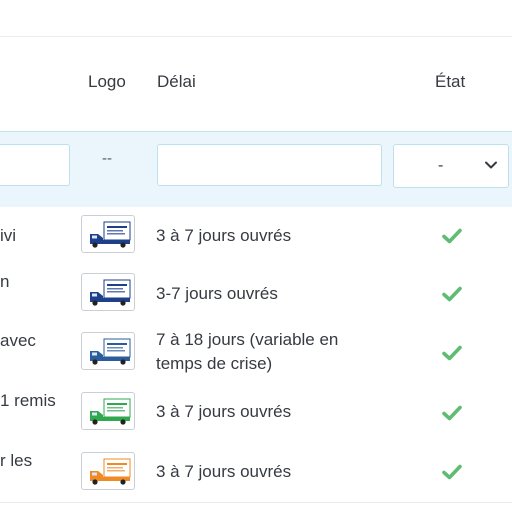  Describe the element at coordinates (107, 82) in the screenshot. I see `column-header-logo: Logo` at that location.